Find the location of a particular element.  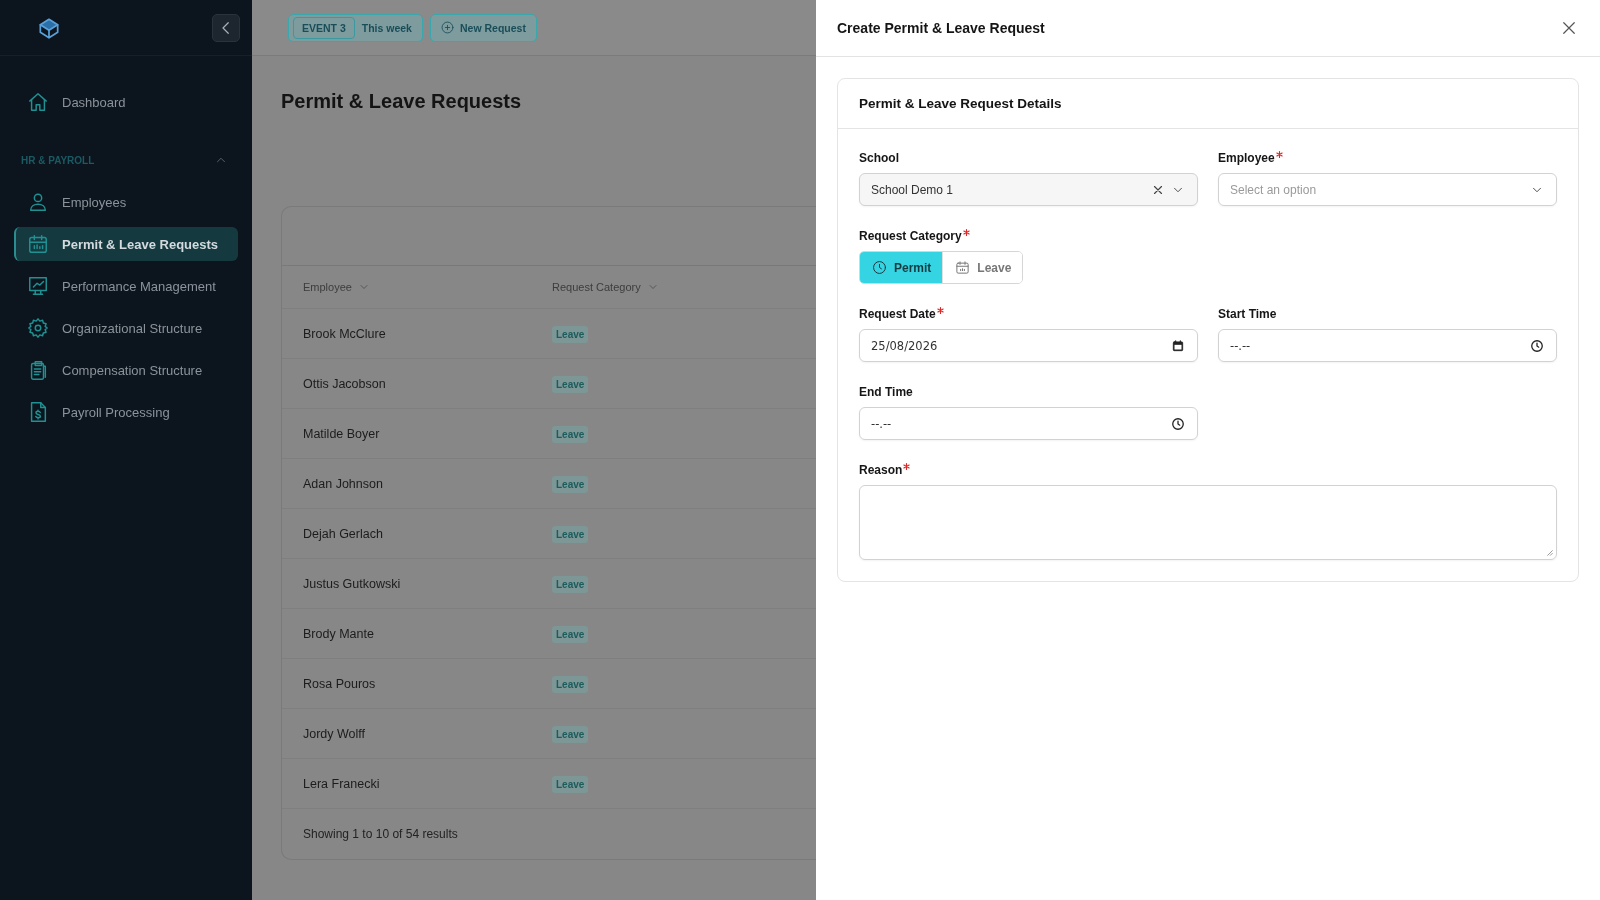

period-button: EVENT 3 This week is located at coordinates (355, 27).